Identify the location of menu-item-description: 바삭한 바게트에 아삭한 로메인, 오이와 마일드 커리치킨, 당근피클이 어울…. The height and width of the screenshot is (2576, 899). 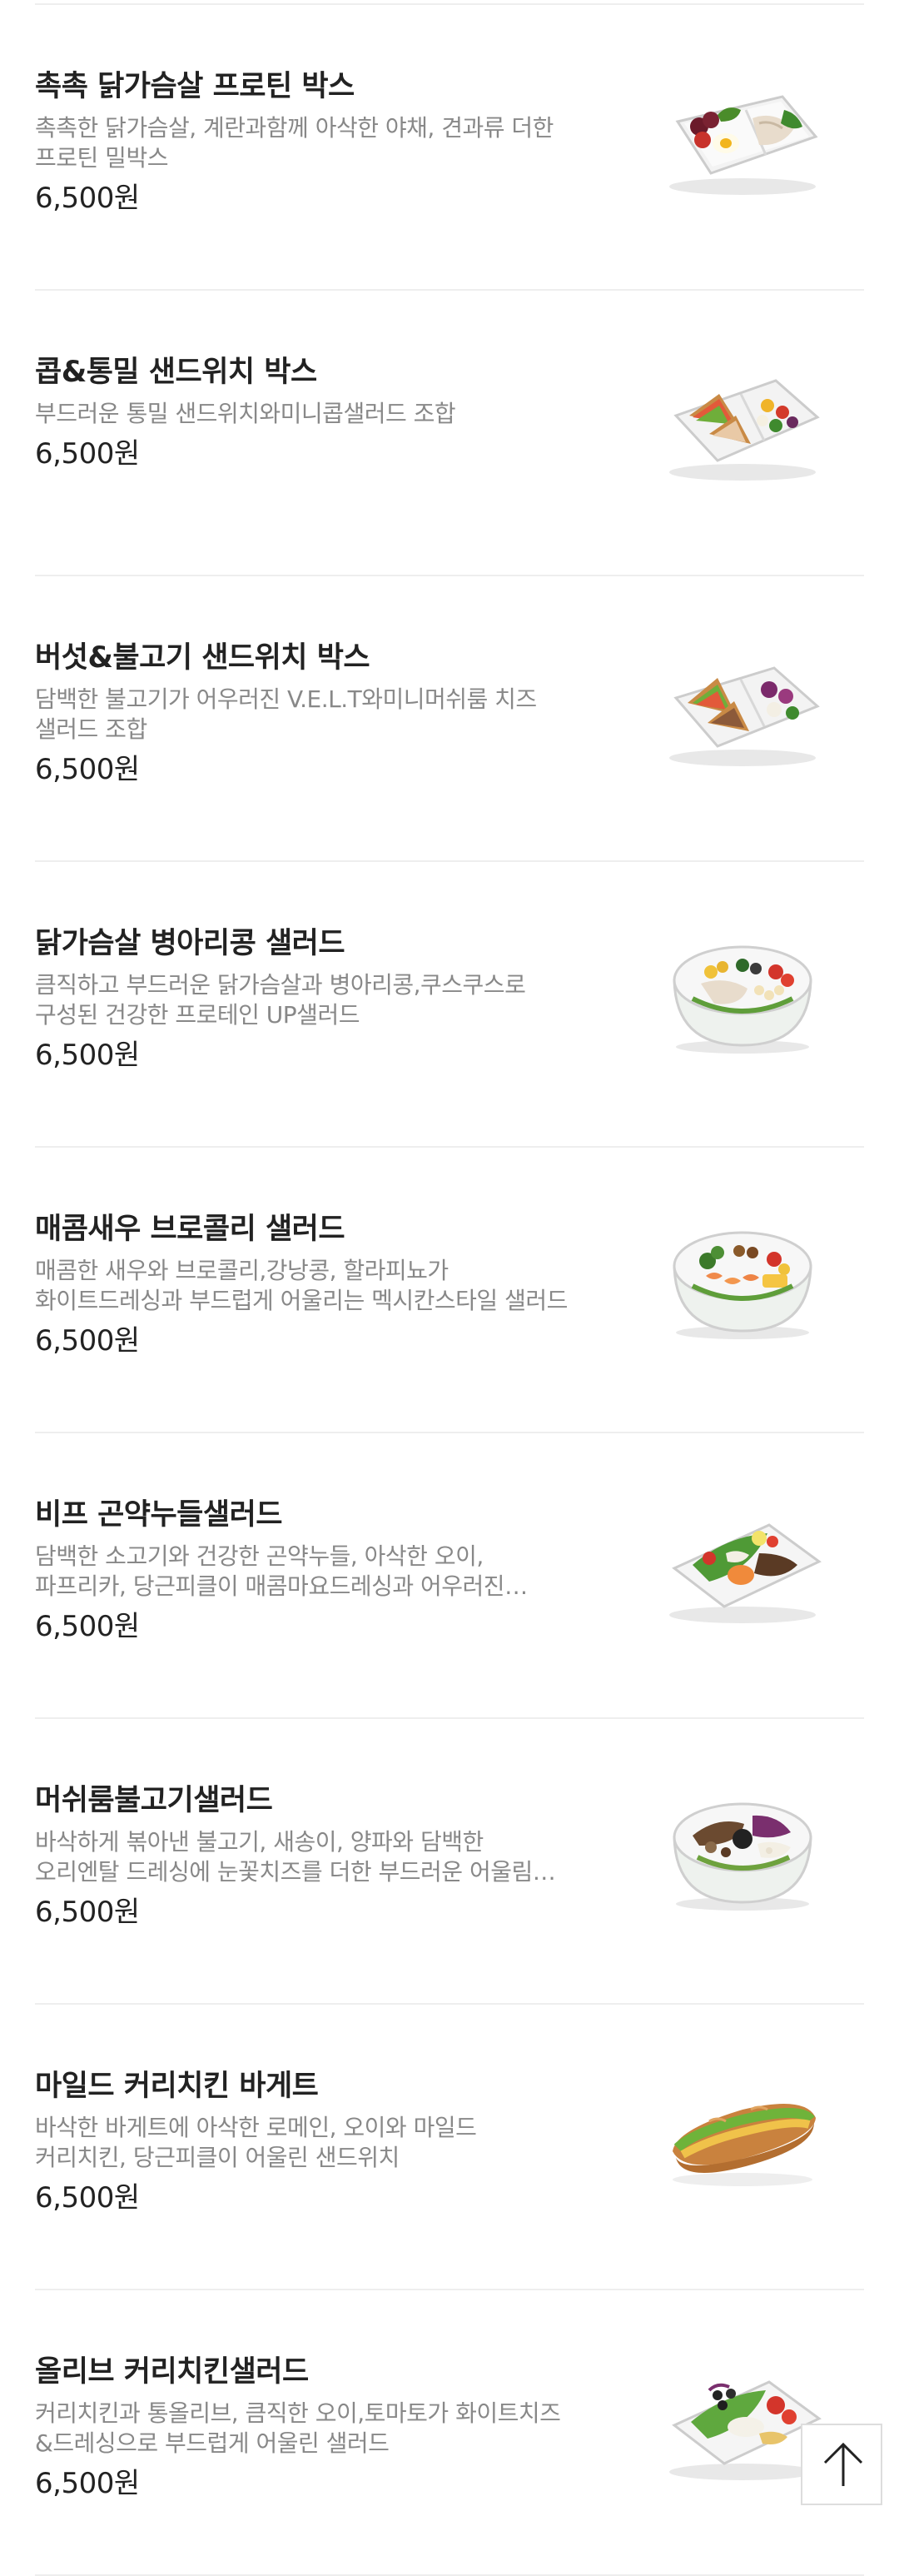
(256, 2142).